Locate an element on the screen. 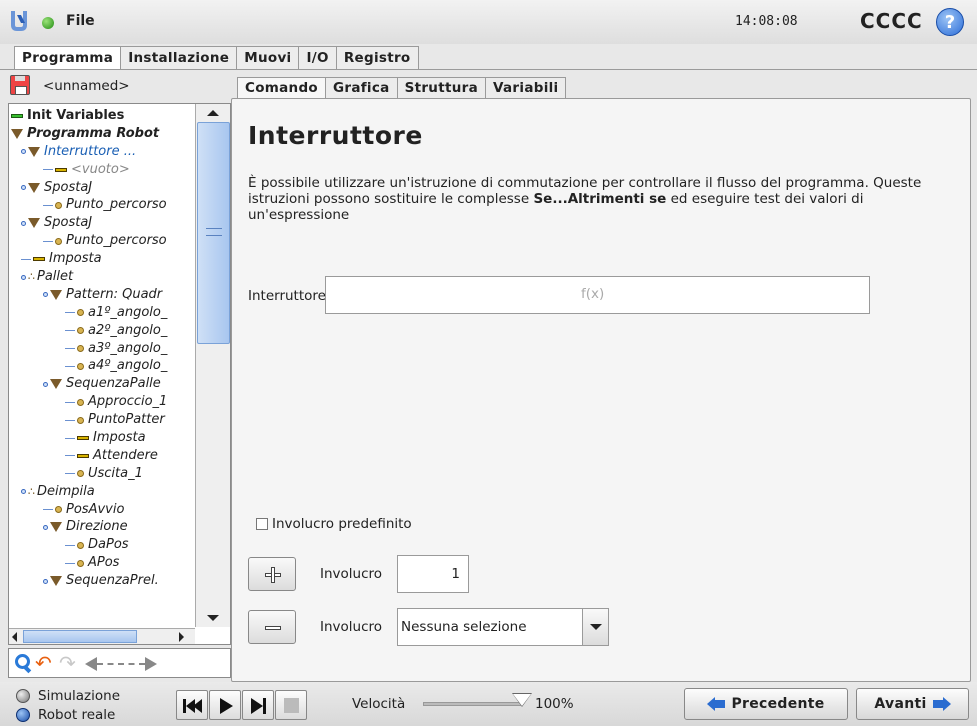 The height and width of the screenshot is (726, 977). undo-icon: ↶ is located at coordinates (46, 663).